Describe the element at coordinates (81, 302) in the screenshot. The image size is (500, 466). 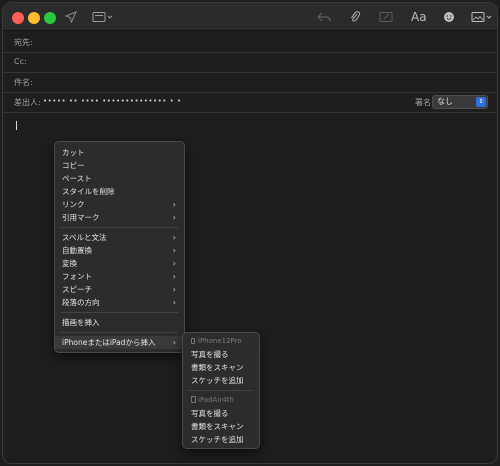
I see `menu-item-label: 段落の方向` at that location.